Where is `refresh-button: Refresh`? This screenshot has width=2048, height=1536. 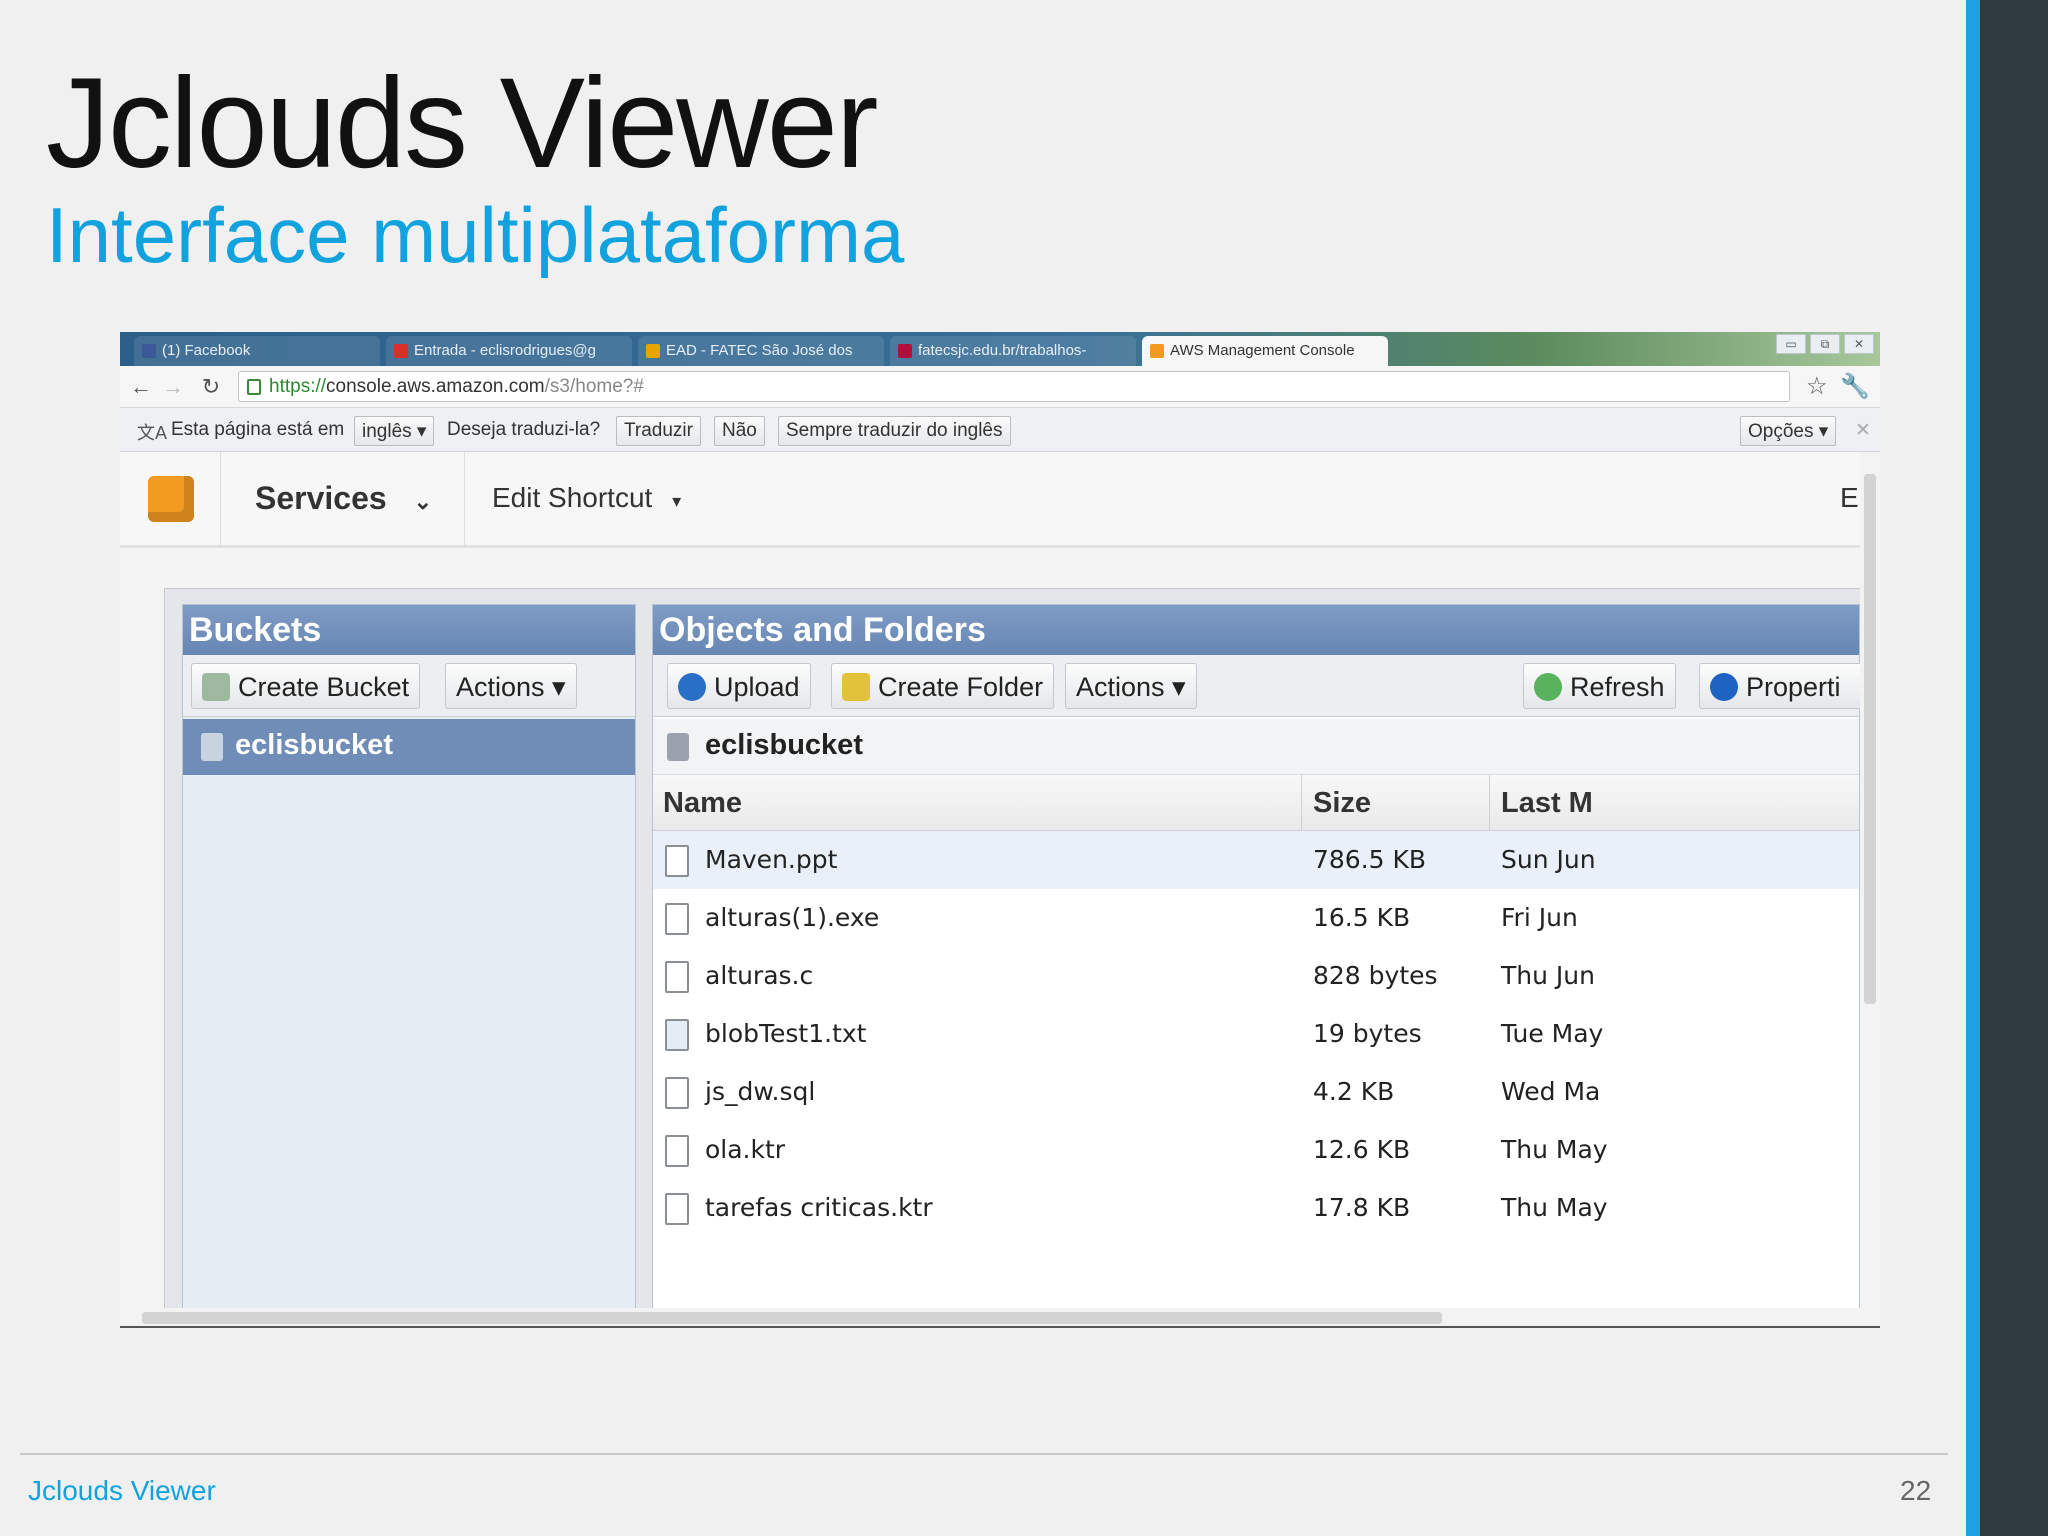 refresh-button: Refresh is located at coordinates (1599, 686).